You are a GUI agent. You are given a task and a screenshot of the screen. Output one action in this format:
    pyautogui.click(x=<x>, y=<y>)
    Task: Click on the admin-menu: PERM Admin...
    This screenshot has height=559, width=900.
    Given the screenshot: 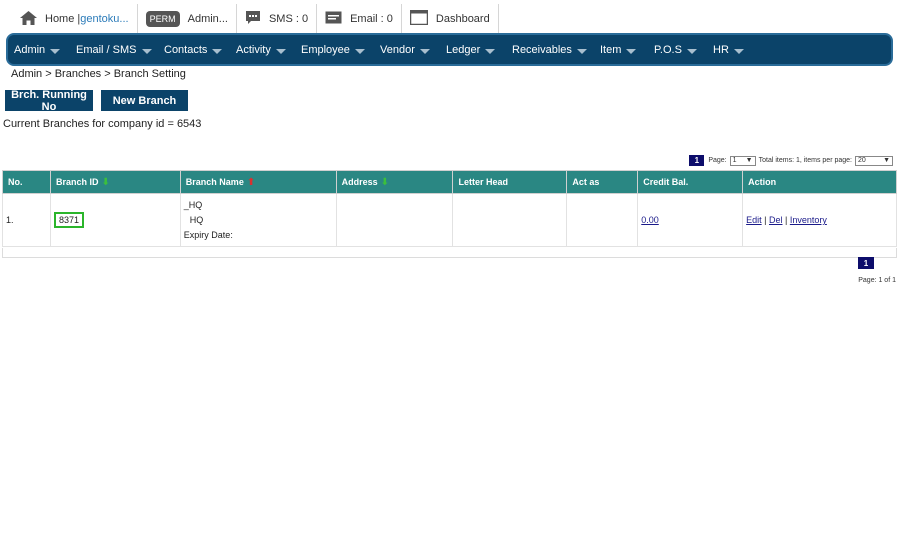 What is the action you would take?
    pyautogui.click(x=187, y=19)
    